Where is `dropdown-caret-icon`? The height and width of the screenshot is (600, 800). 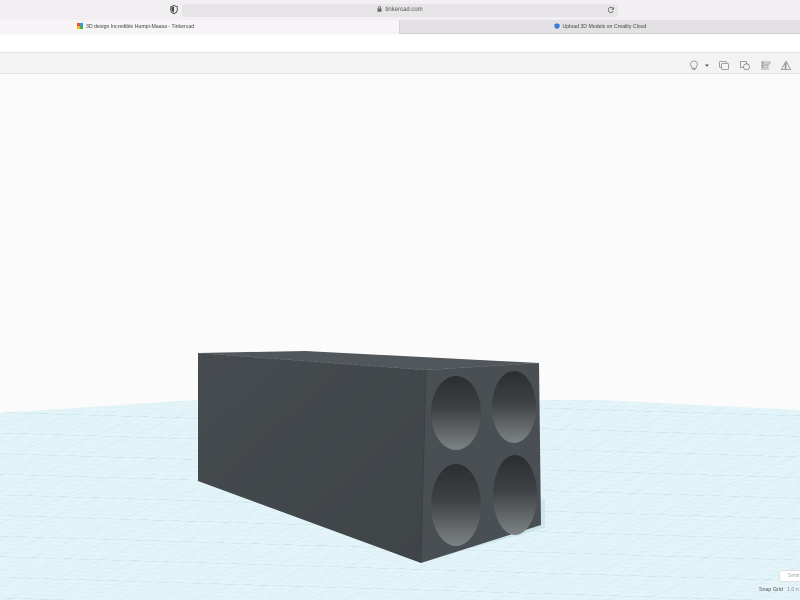 dropdown-caret-icon is located at coordinates (707, 63).